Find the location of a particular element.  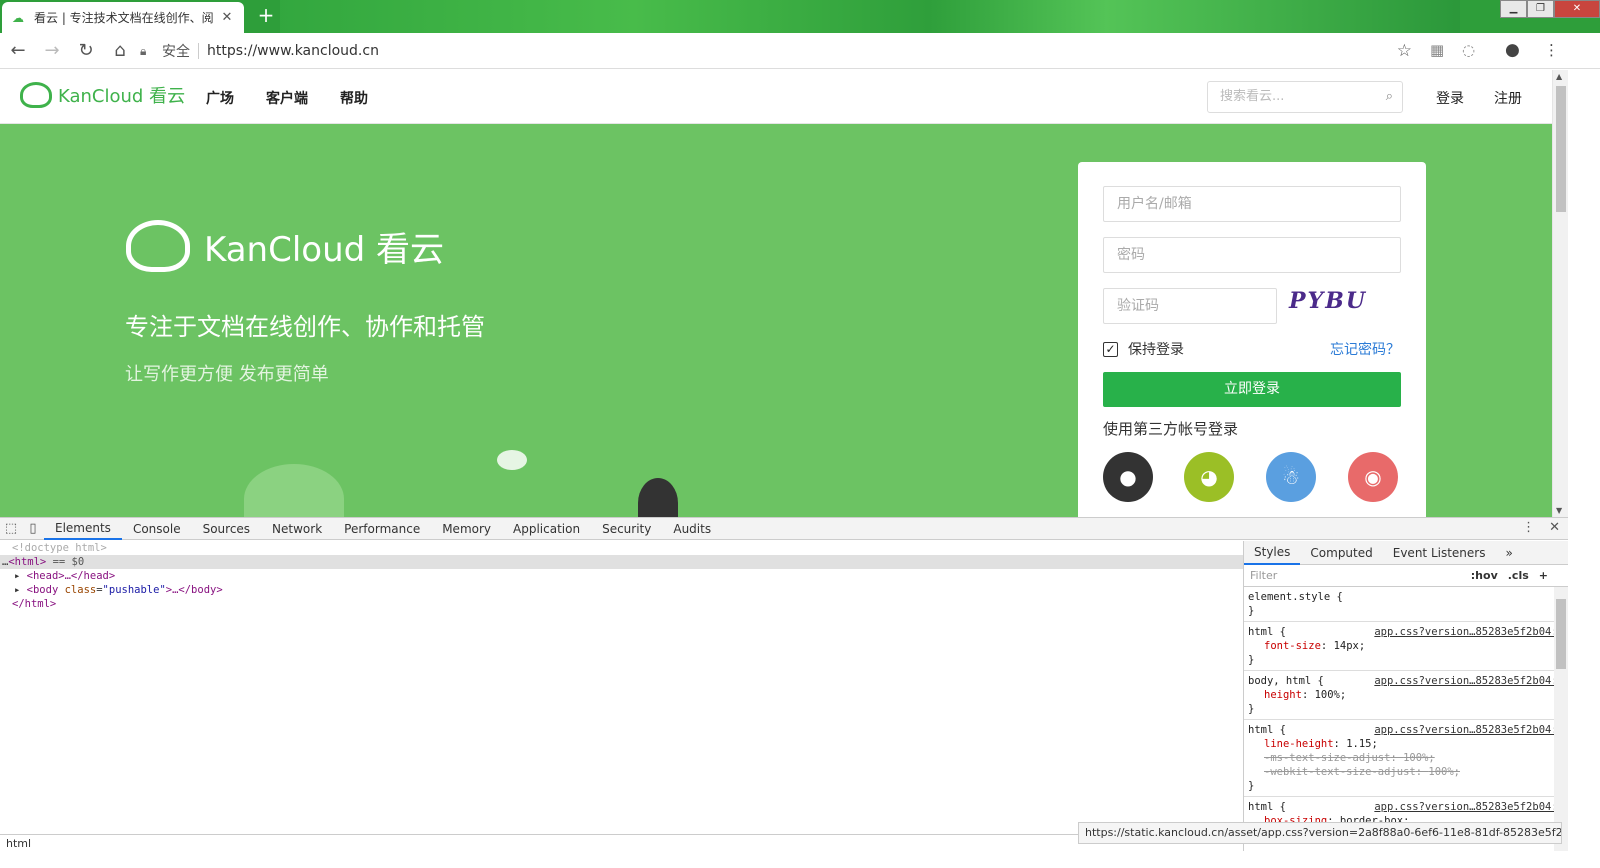

inspect-element-icon: ⬚ is located at coordinates (11, 528).